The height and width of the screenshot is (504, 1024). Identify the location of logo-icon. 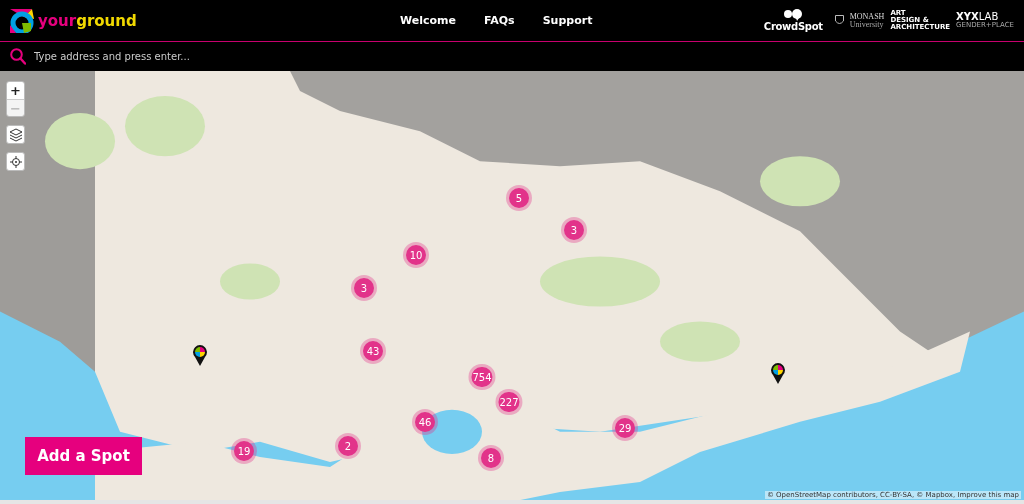
(22, 20).